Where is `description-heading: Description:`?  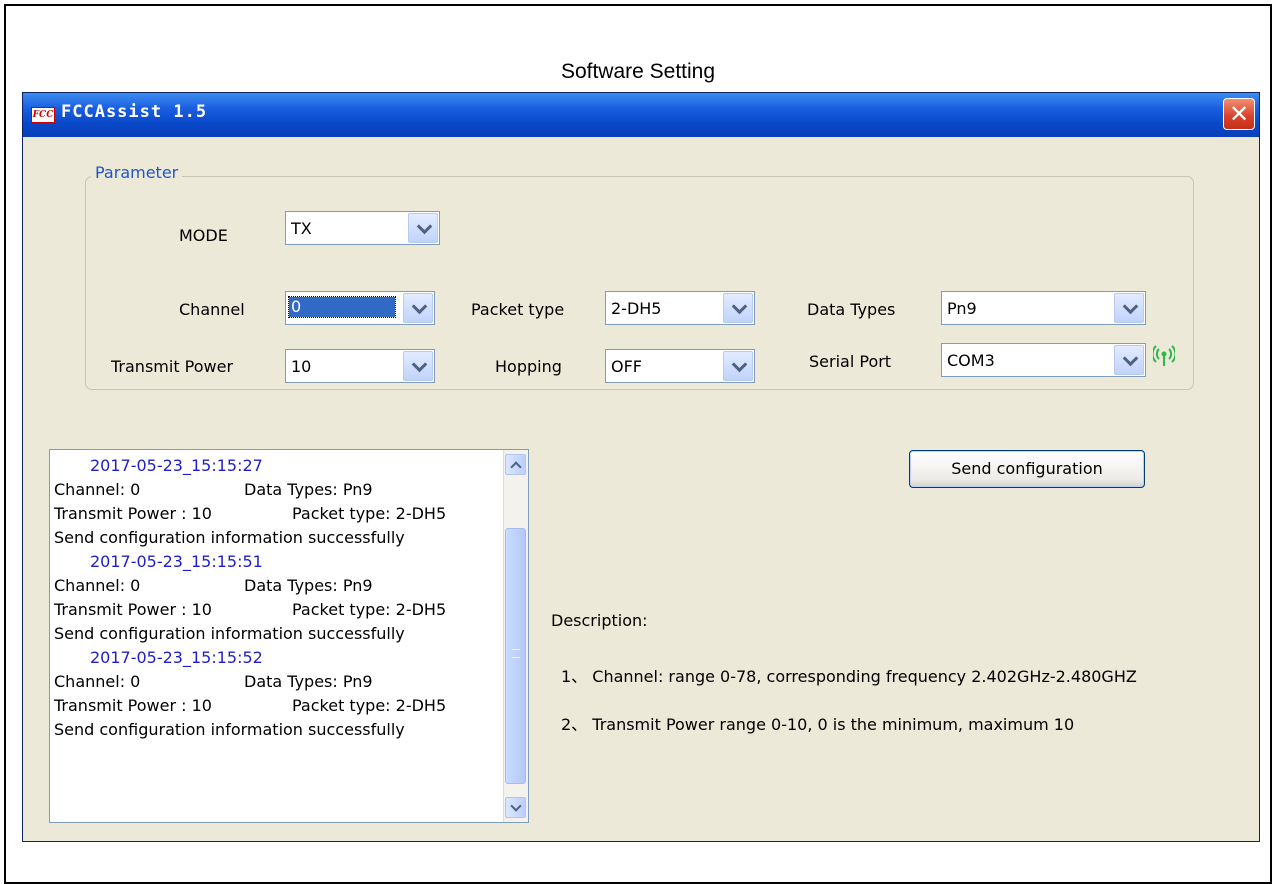 description-heading: Description: is located at coordinates (599, 620).